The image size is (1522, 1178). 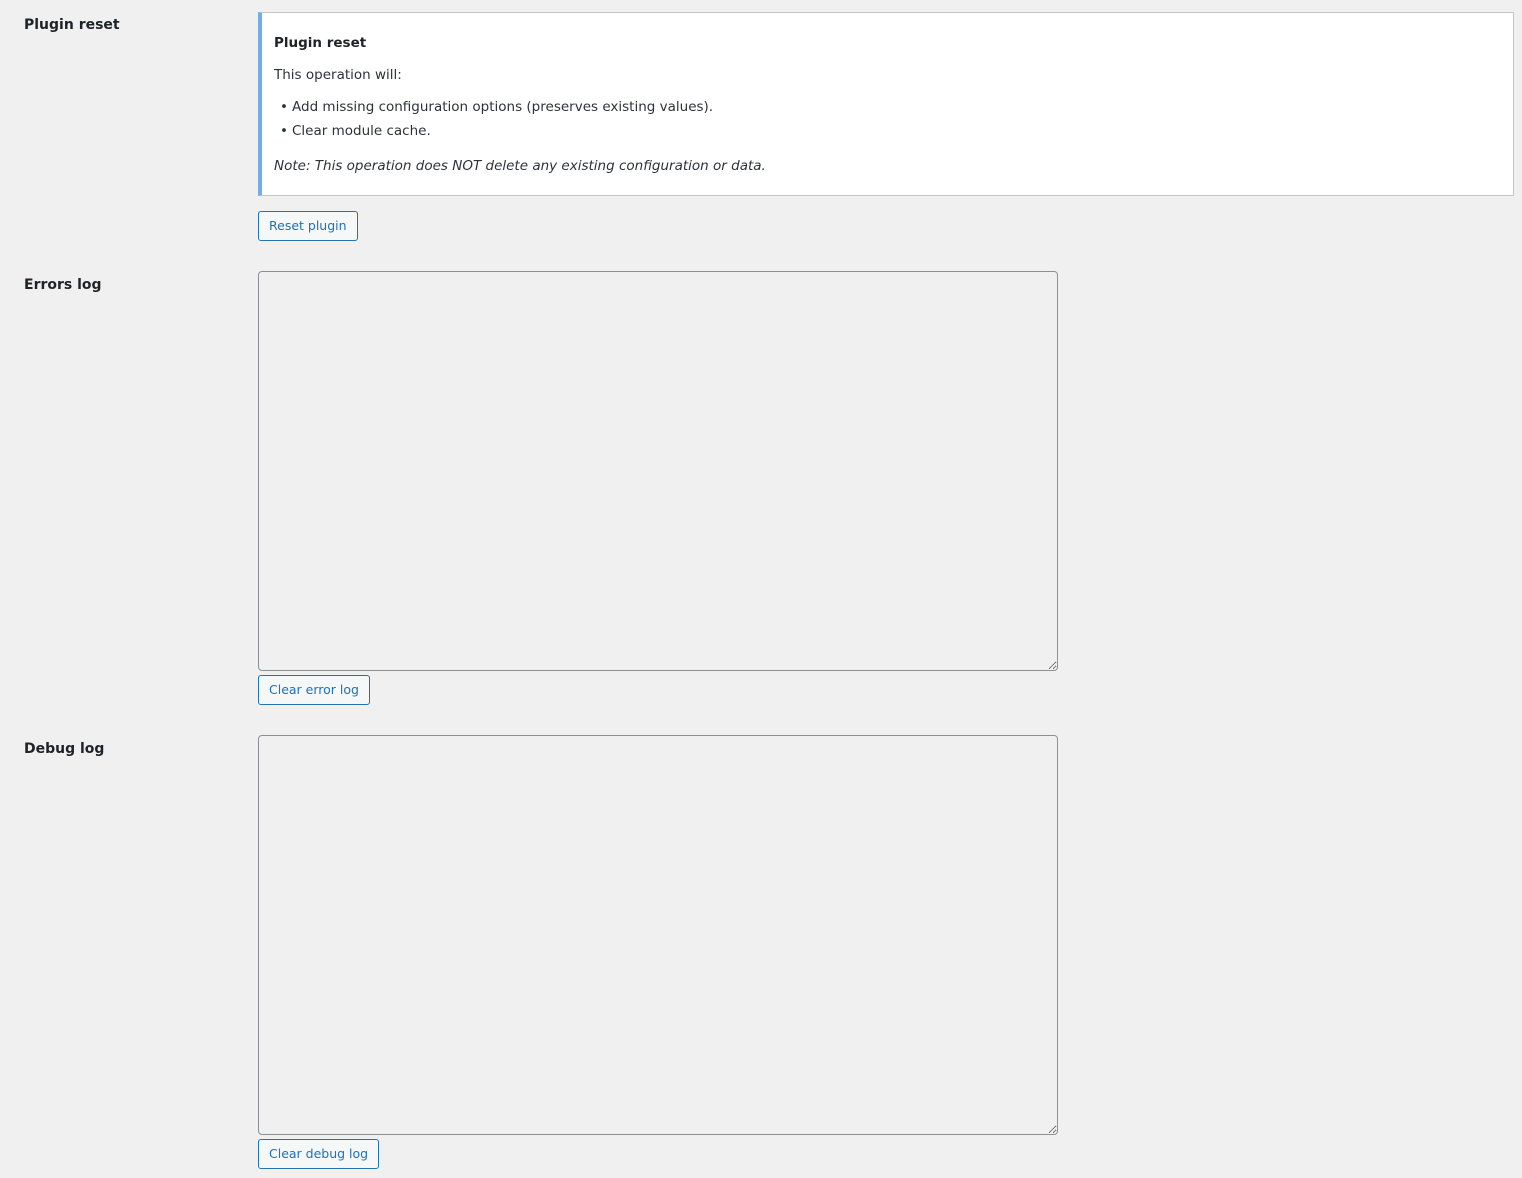 I want to click on debug-log-label: Debug log, so click(x=64, y=749).